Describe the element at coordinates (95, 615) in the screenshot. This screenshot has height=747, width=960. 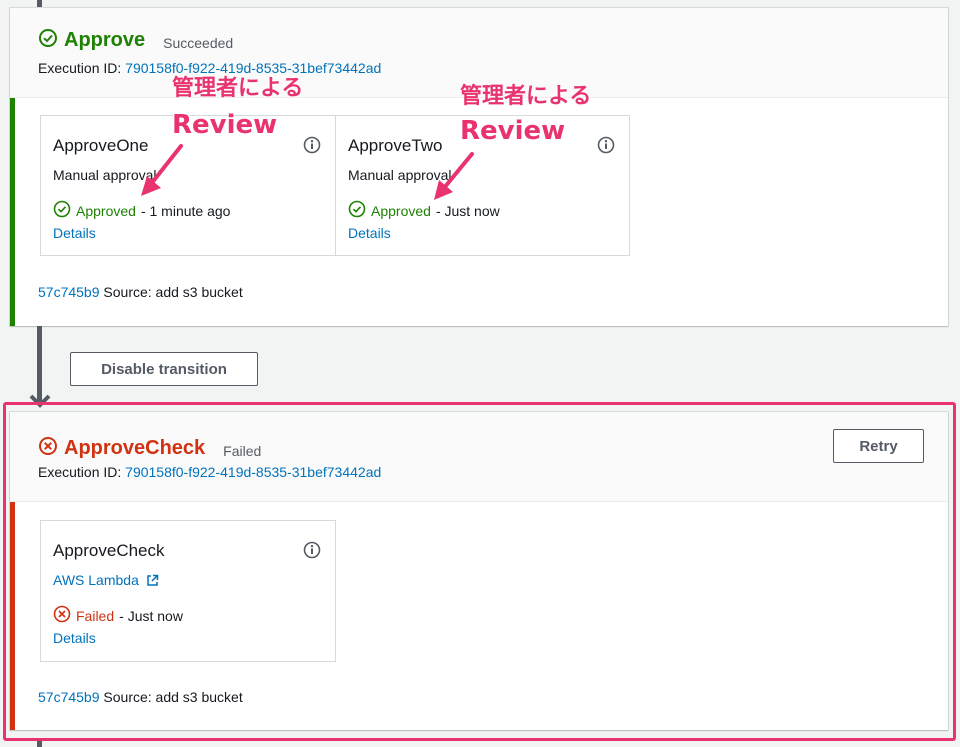
I see `action-status: Failed` at that location.